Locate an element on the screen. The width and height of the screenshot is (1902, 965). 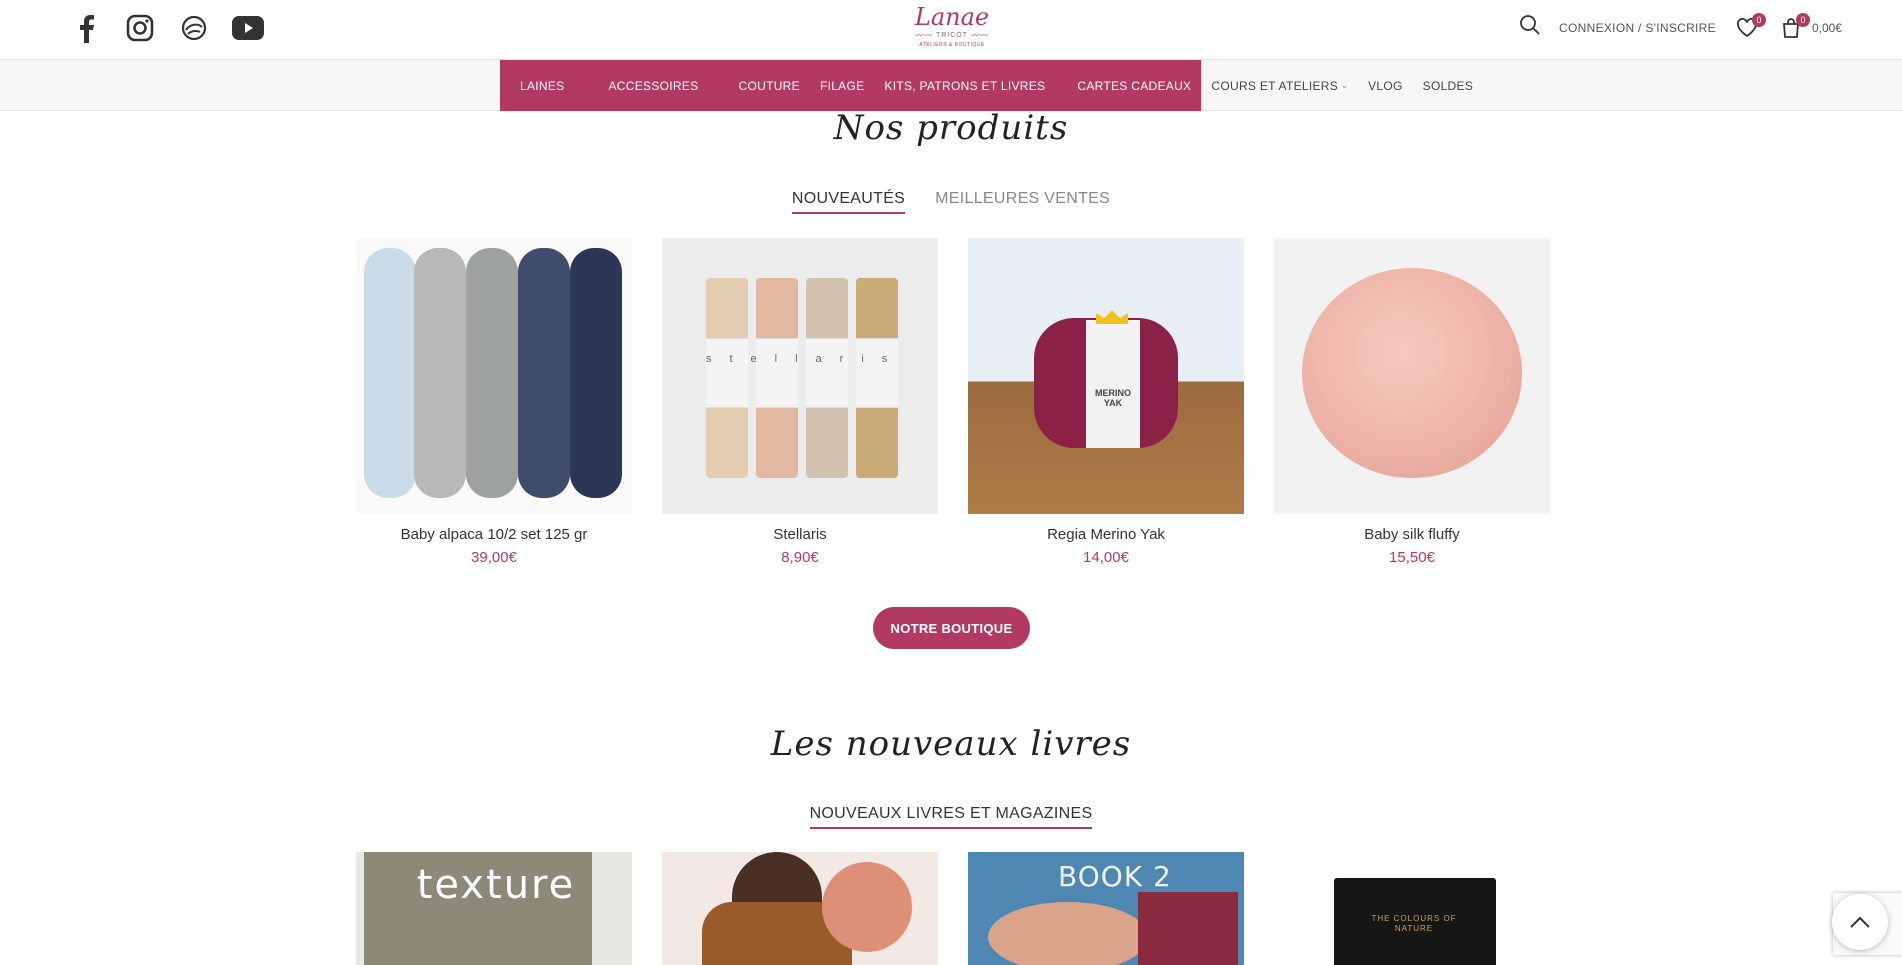
stellaris-spool-labels: stellaris is located at coordinates (806, 359).